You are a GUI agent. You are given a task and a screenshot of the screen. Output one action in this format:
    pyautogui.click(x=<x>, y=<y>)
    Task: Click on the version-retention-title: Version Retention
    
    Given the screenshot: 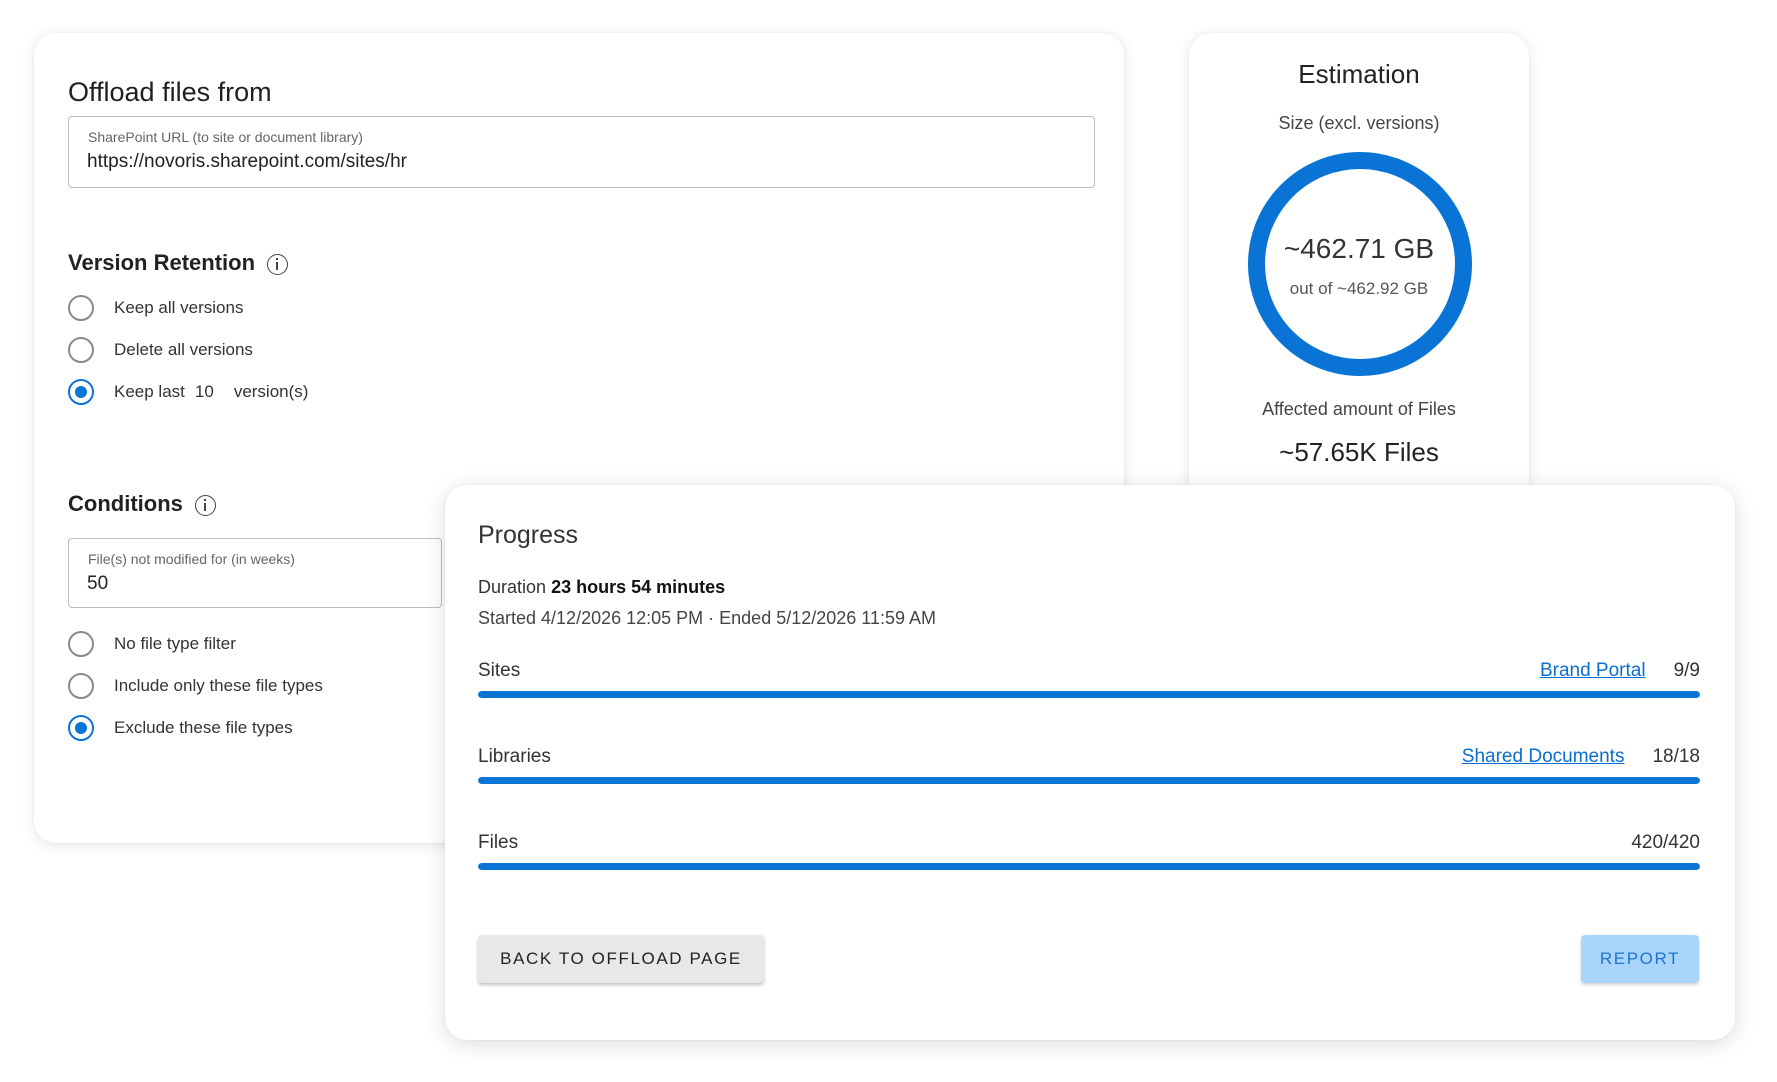 What is the action you would take?
    pyautogui.click(x=162, y=262)
    